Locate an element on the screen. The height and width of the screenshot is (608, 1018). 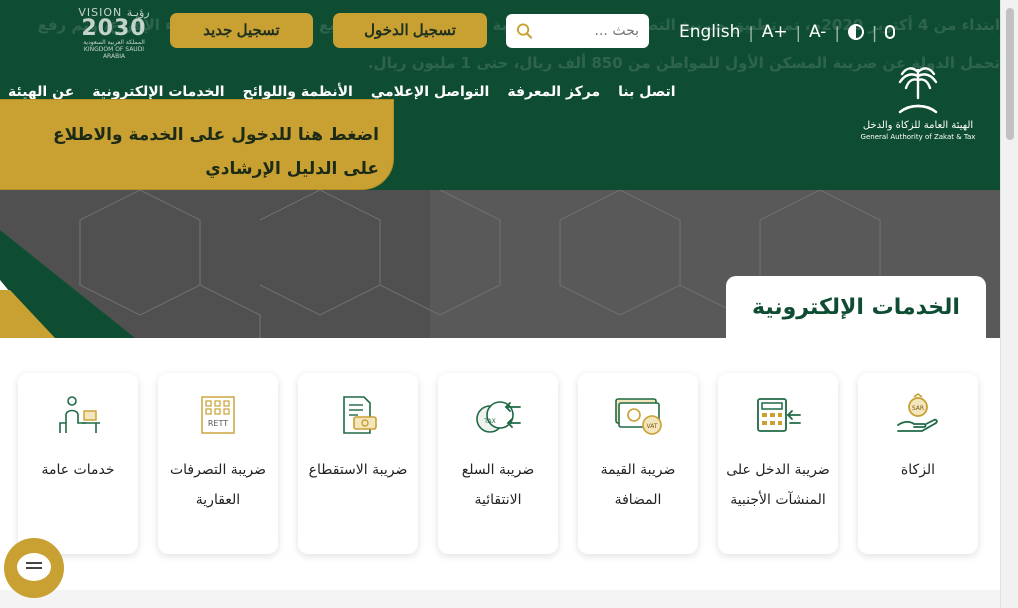
nav-media: التواصل الإعلامي is located at coordinates (430, 92).